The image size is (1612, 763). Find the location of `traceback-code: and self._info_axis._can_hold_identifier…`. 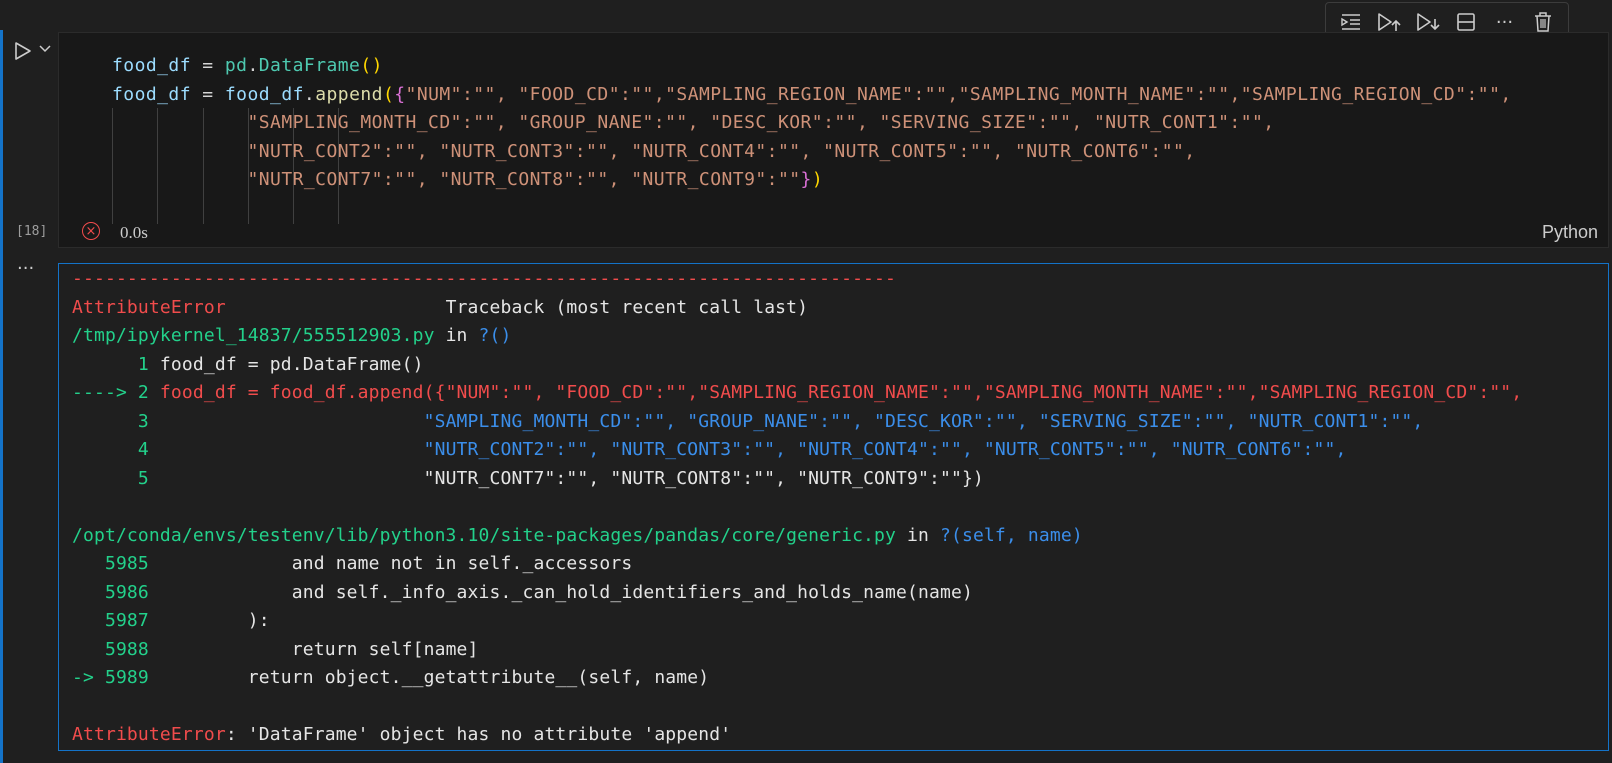

traceback-code: and self._info_axis._can_hold_identifier… is located at coordinates (566, 592).